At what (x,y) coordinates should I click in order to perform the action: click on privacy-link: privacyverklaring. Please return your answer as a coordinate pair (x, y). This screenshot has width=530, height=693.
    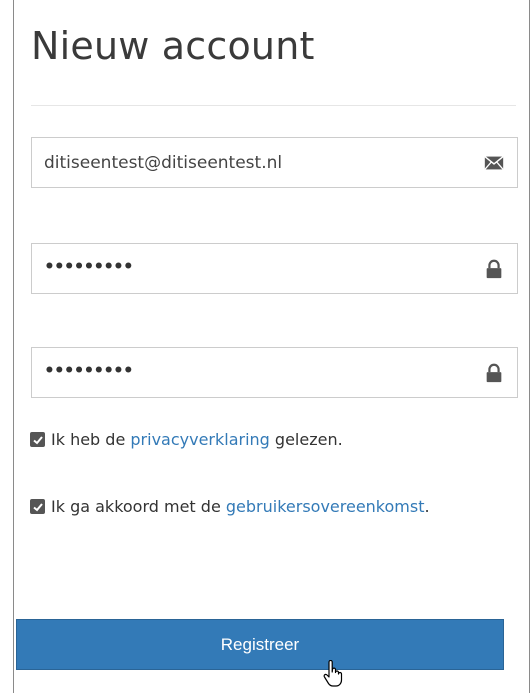
    Looking at the image, I should click on (199, 439).